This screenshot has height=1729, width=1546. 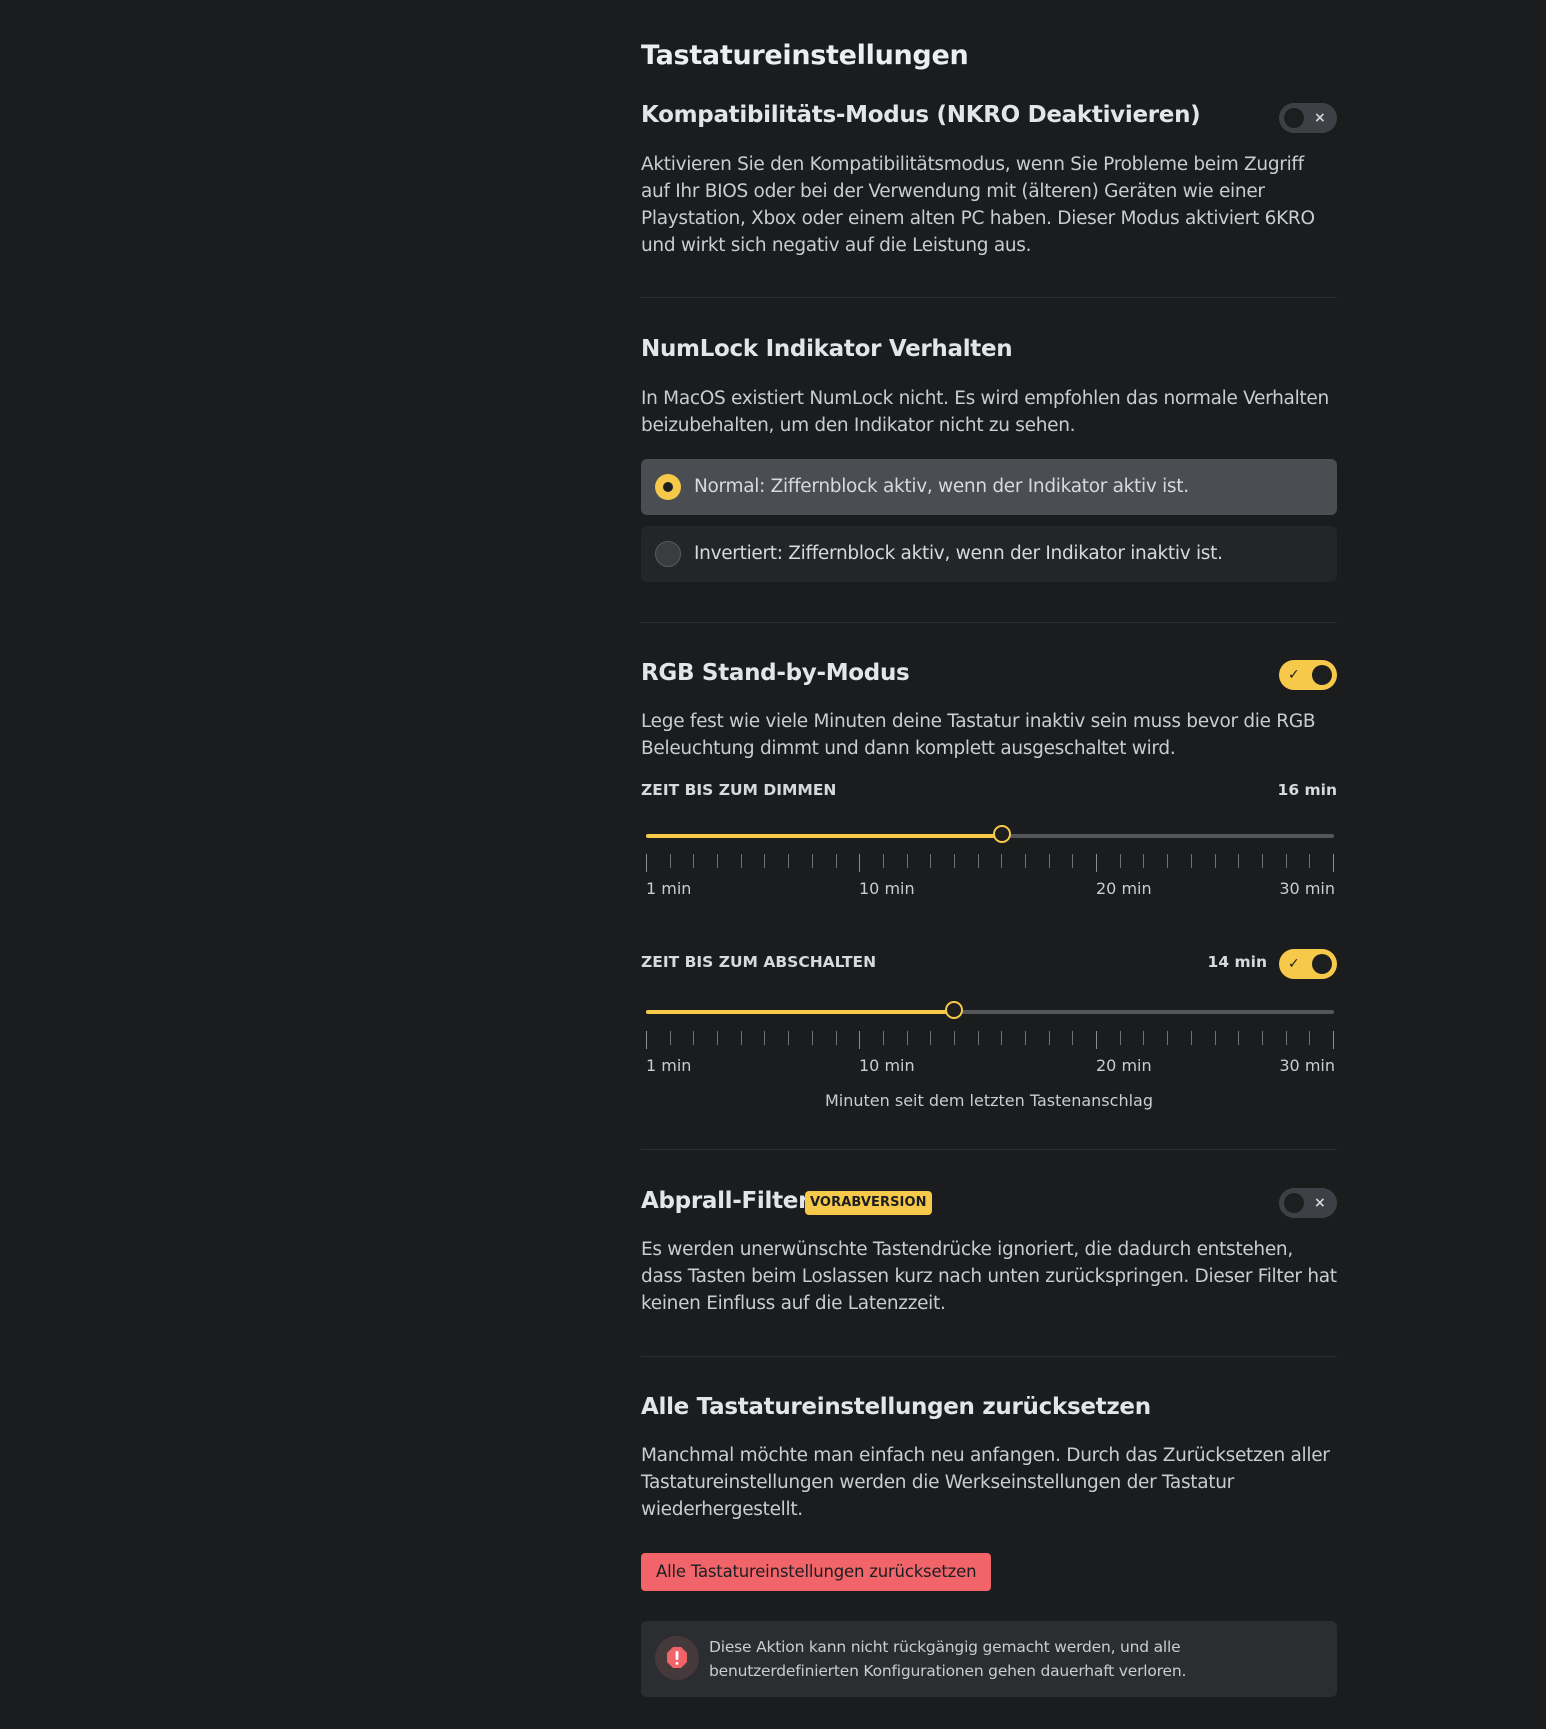 I want to click on off-tick-label-30: 30 min, so click(x=1307, y=1065).